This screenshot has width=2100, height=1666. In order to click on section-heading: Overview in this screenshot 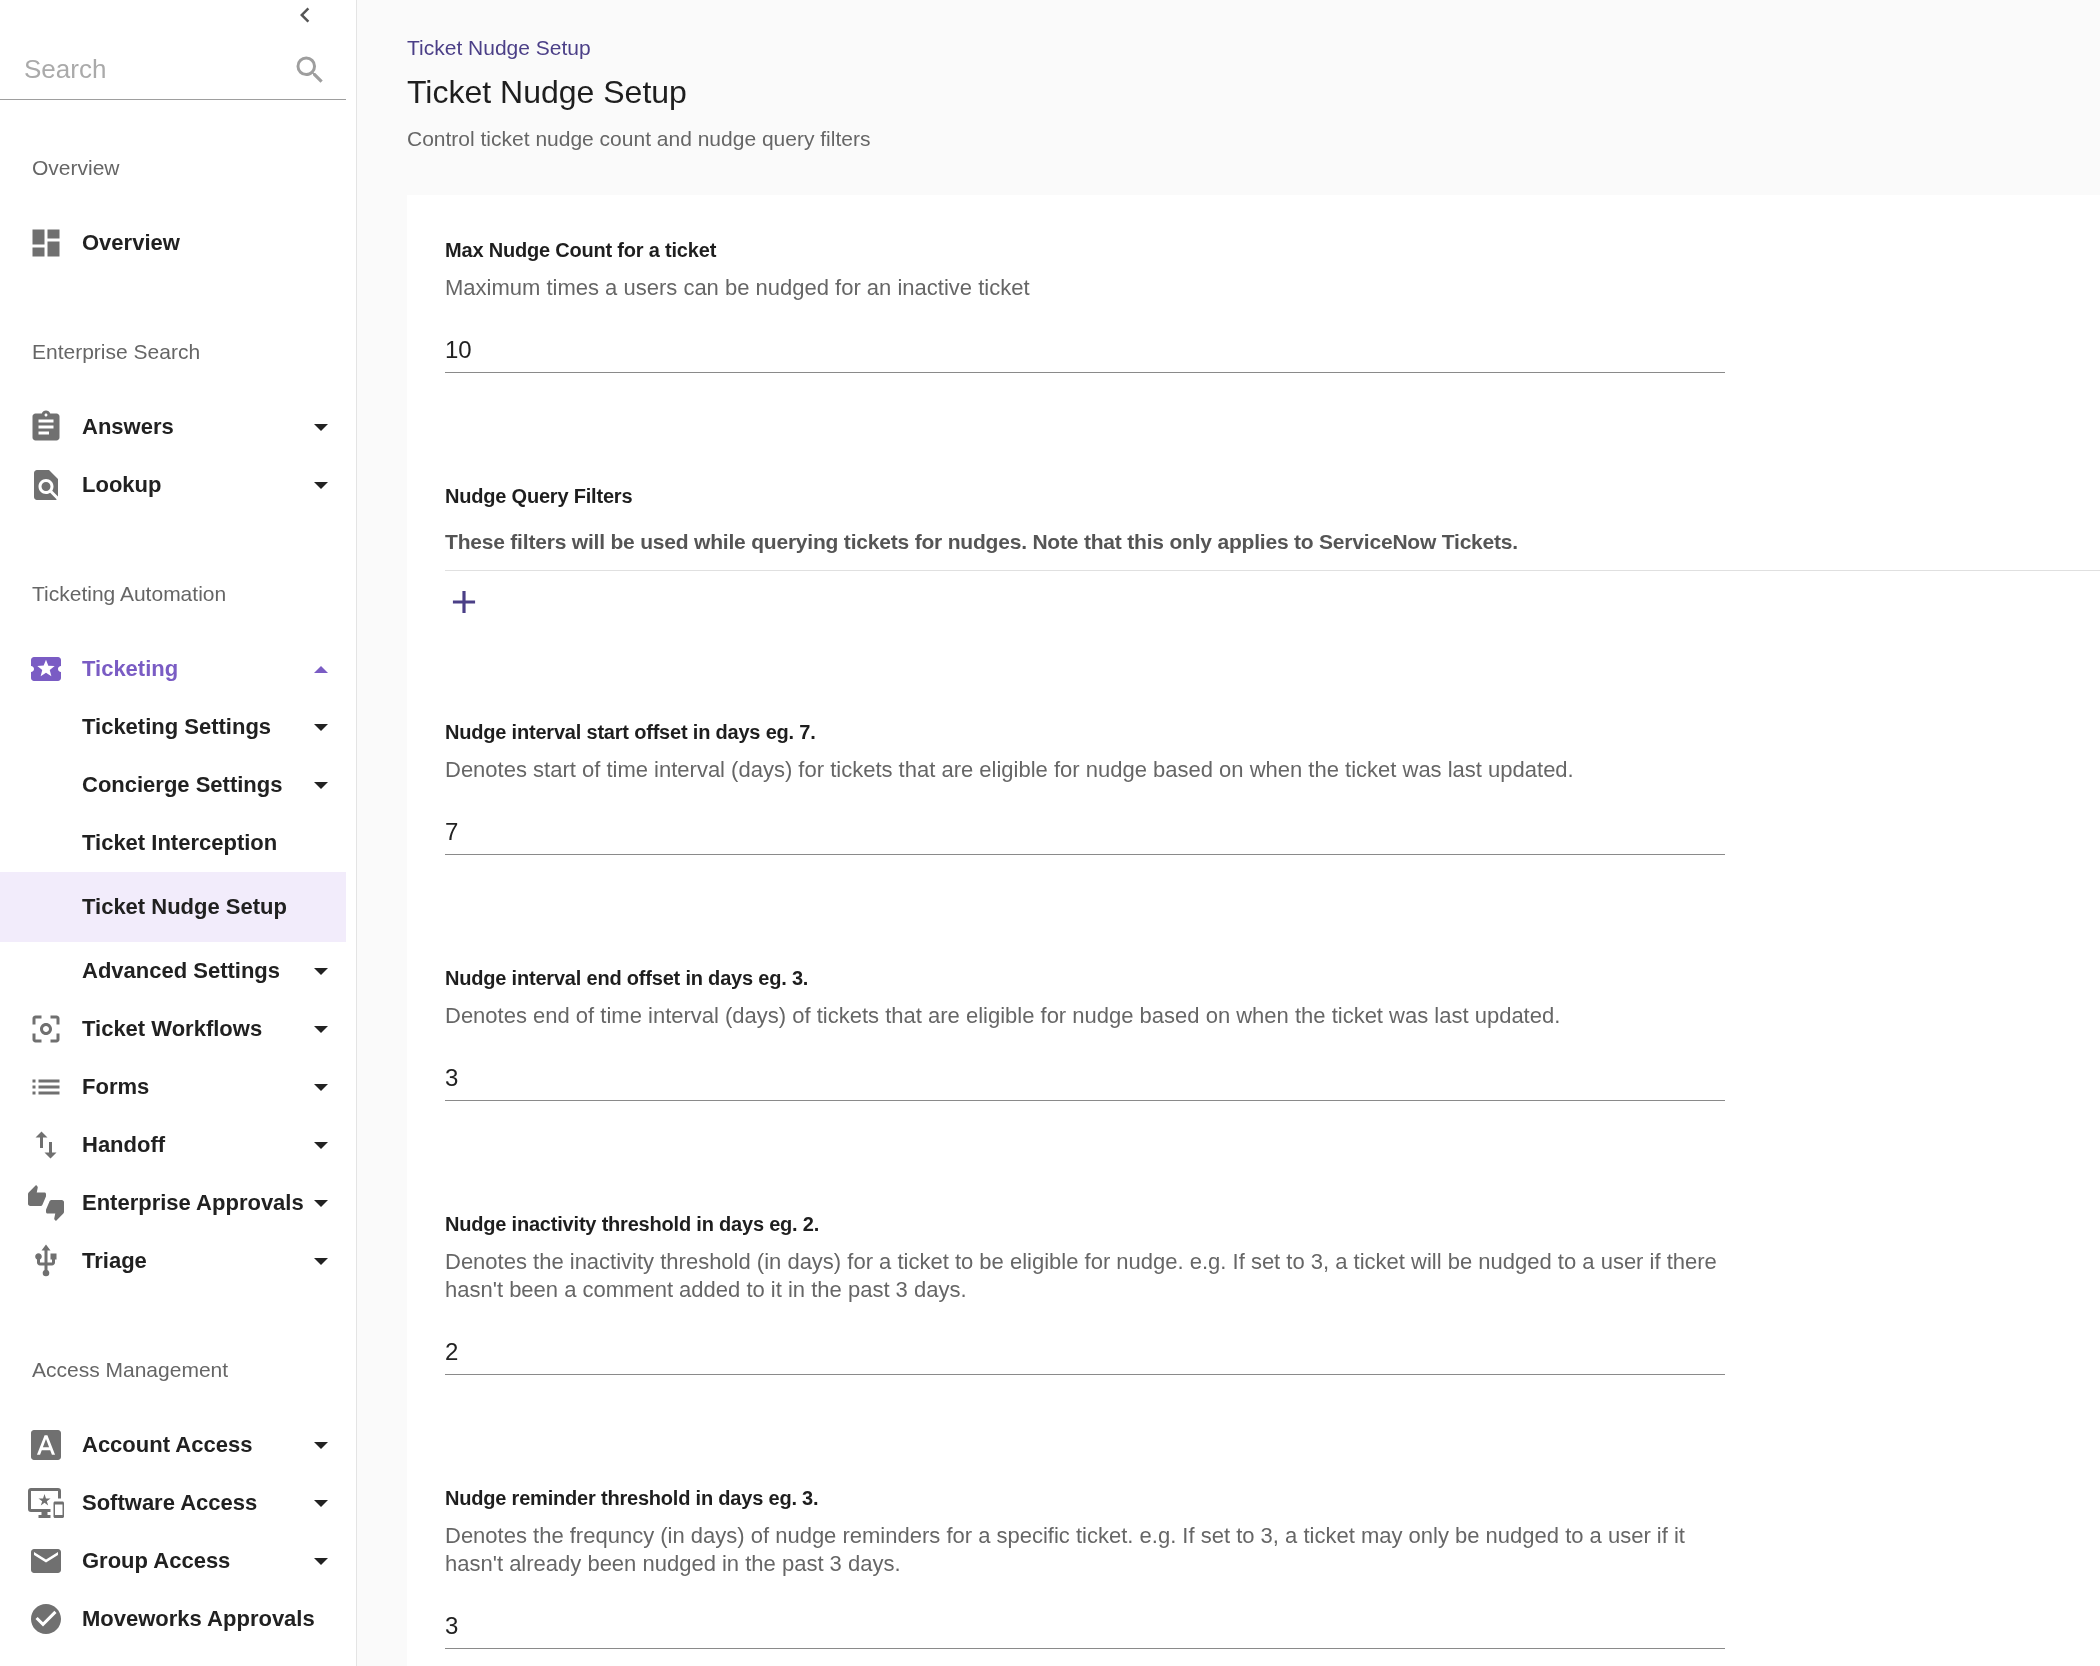, I will do `click(76, 168)`.